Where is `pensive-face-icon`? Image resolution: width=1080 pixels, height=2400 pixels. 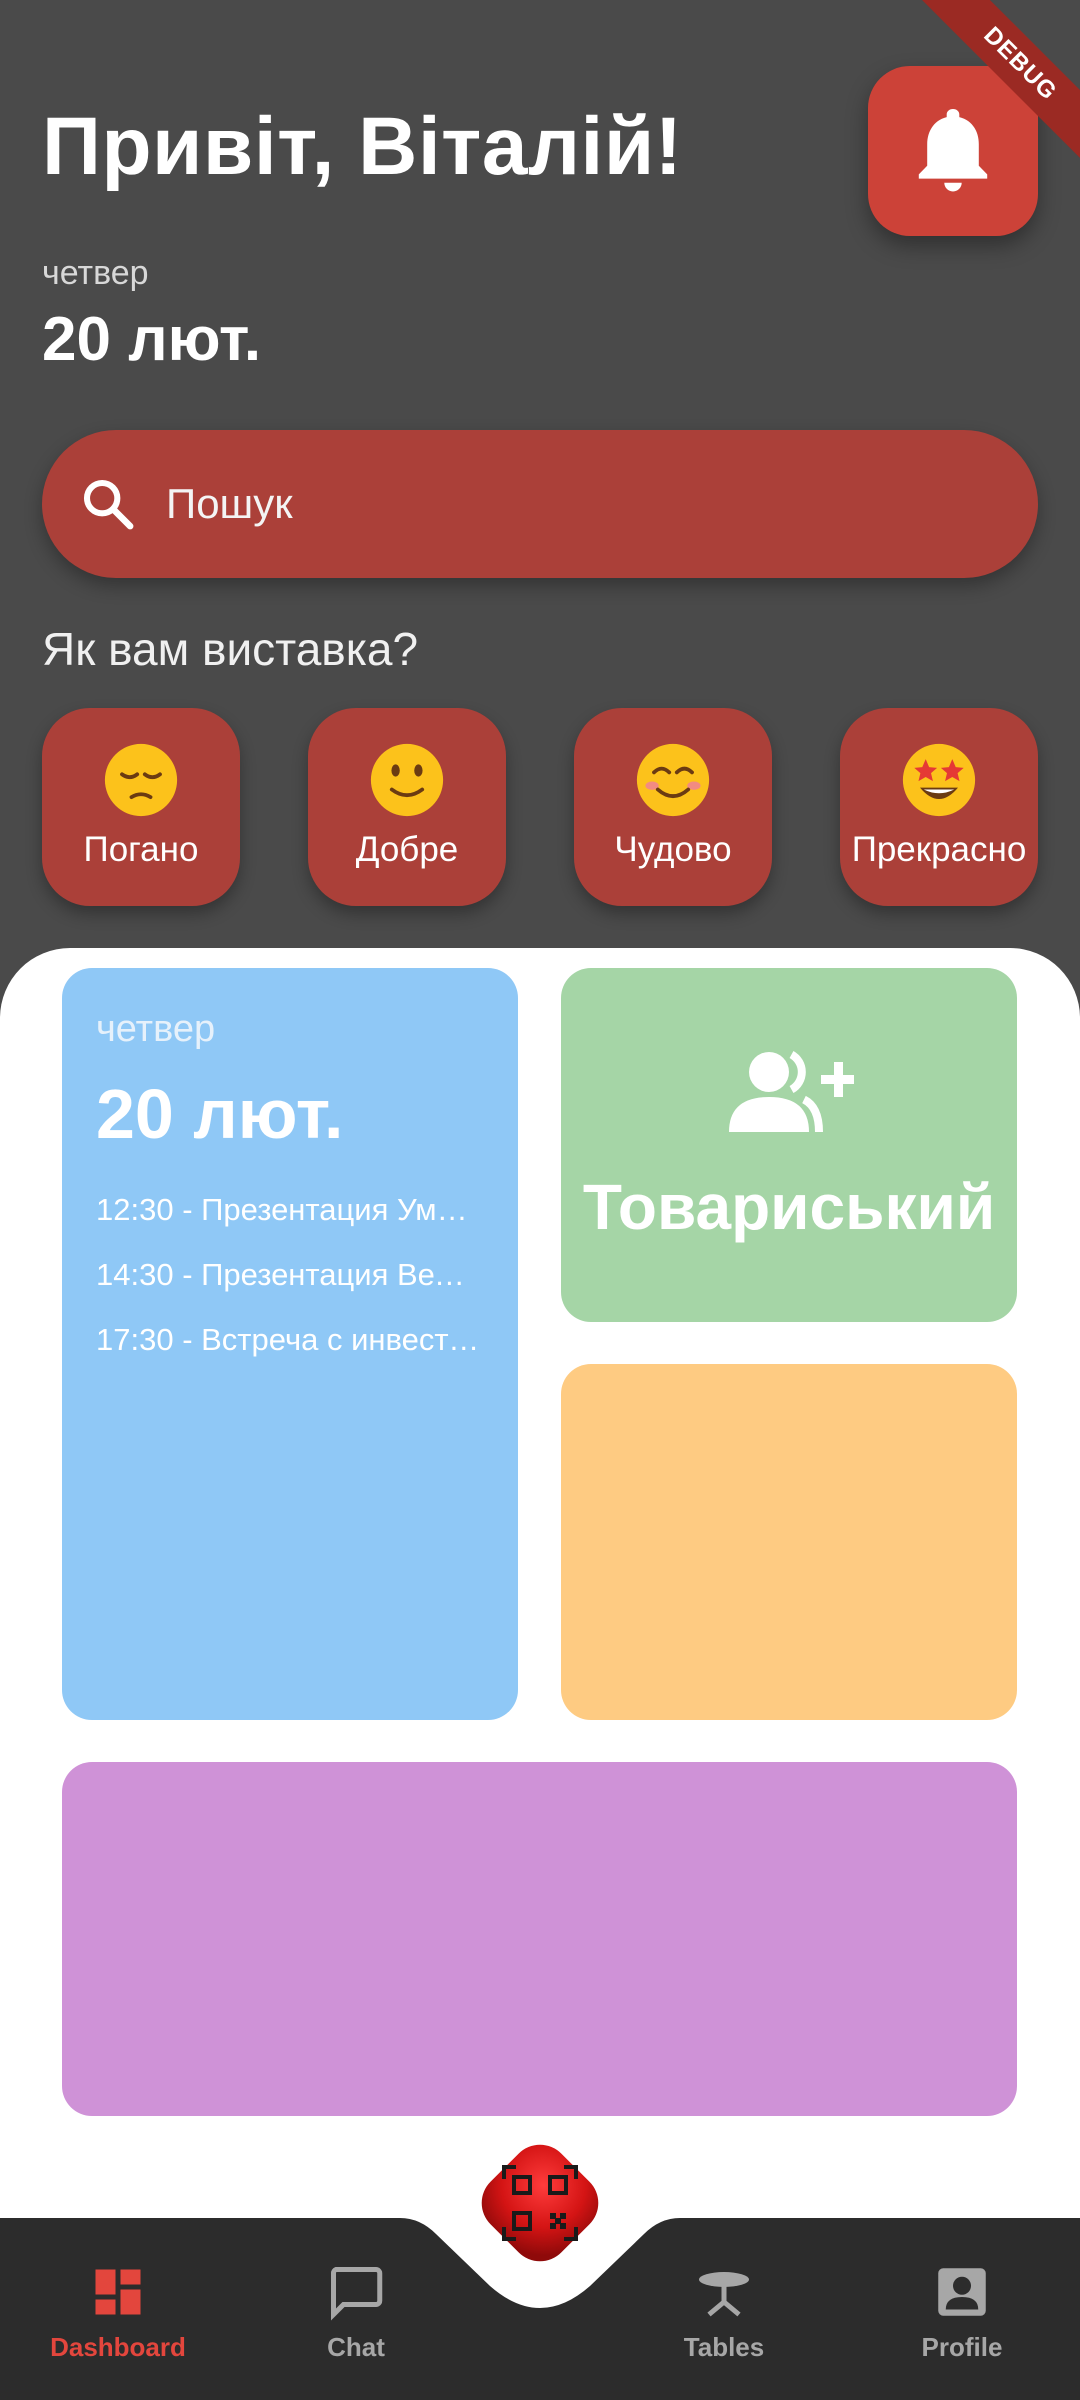
pensive-face-icon is located at coordinates (141, 780).